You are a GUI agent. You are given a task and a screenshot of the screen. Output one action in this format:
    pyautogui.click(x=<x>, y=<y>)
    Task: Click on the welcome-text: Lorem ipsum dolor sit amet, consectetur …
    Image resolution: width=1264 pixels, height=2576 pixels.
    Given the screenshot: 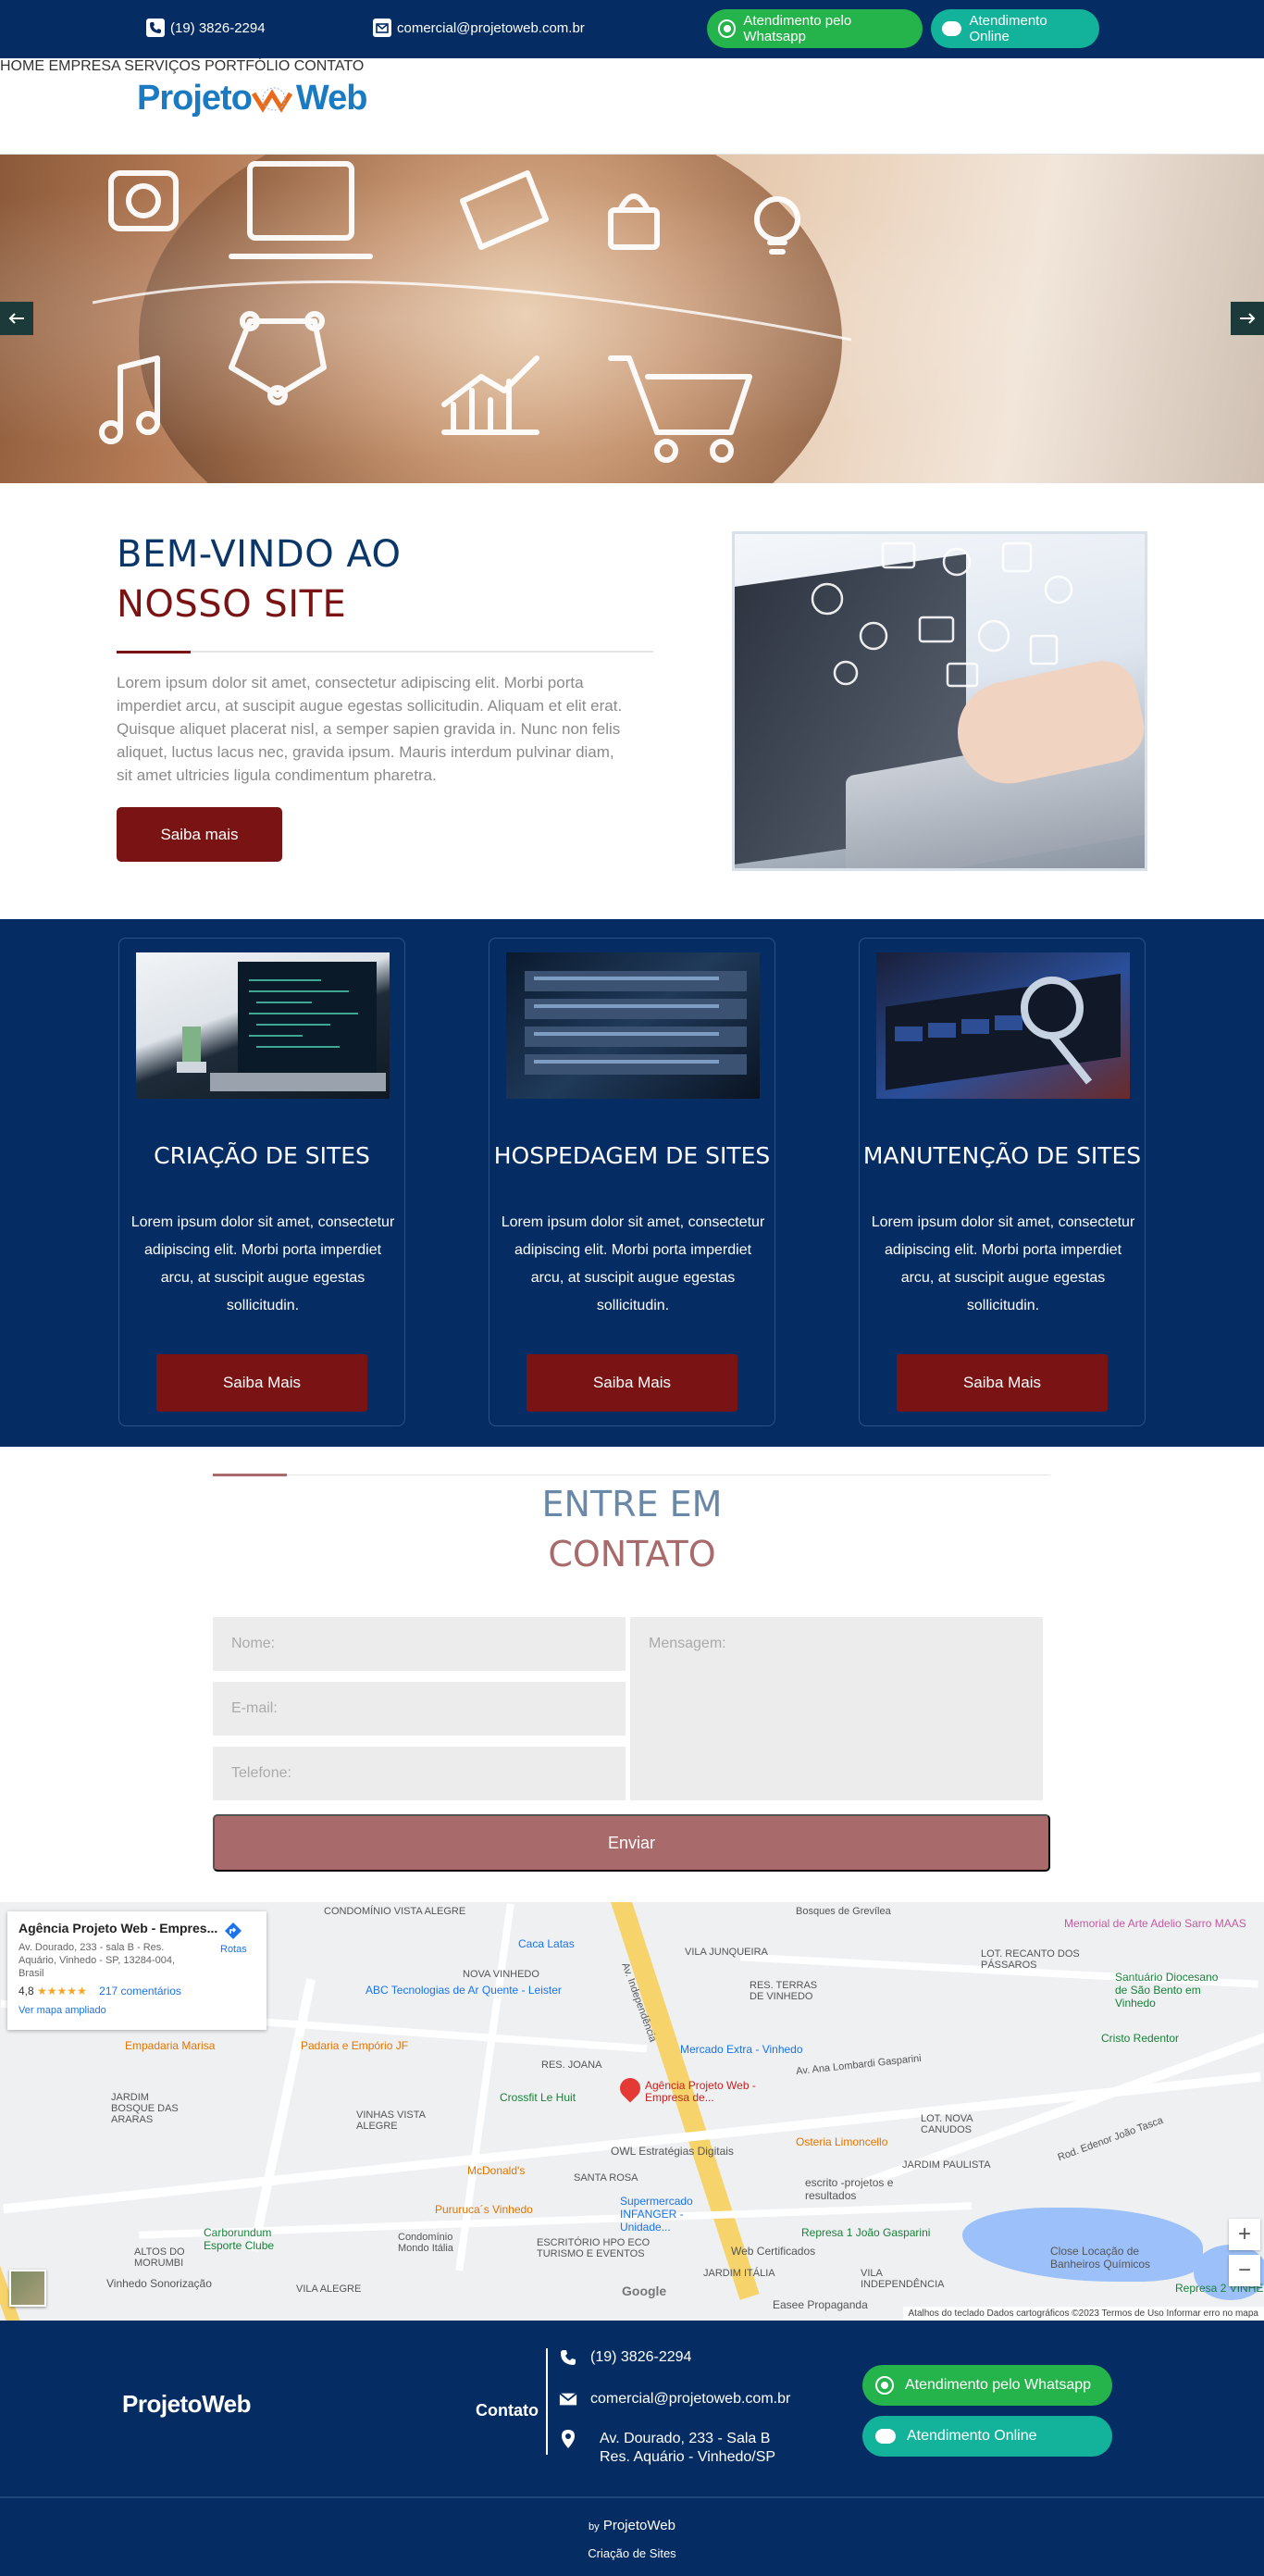 What is the action you would take?
    pyautogui.click(x=370, y=729)
    